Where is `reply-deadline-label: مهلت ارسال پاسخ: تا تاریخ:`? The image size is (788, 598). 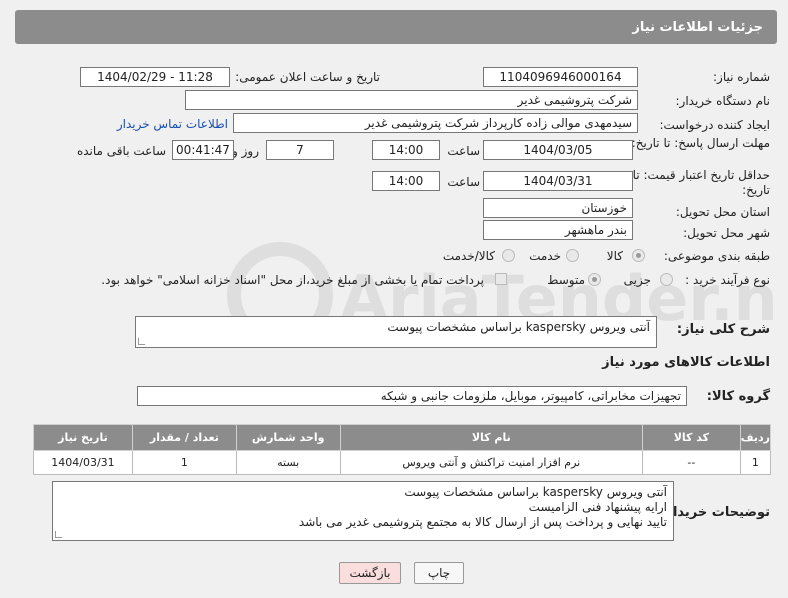 reply-deadline-label: مهلت ارسال پاسخ: تا تاریخ: is located at coordinates (700, 143).